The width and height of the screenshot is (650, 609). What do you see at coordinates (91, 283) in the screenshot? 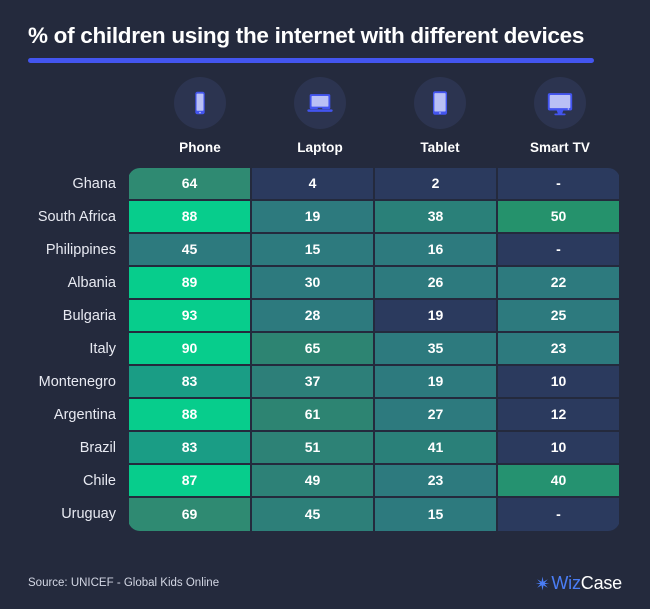
I see `row-label: Albania` at bounding box center [91, 283].